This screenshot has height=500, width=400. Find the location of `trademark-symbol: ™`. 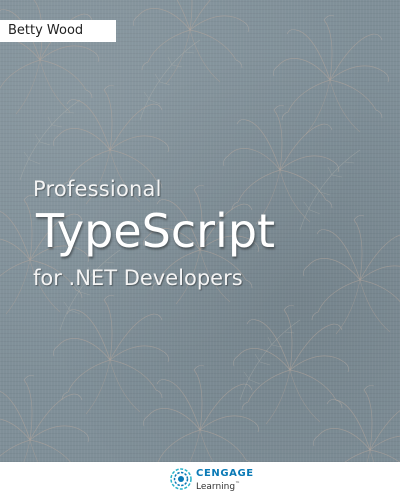

trademark-symbol: ™ is located at coordinates (238, 484).